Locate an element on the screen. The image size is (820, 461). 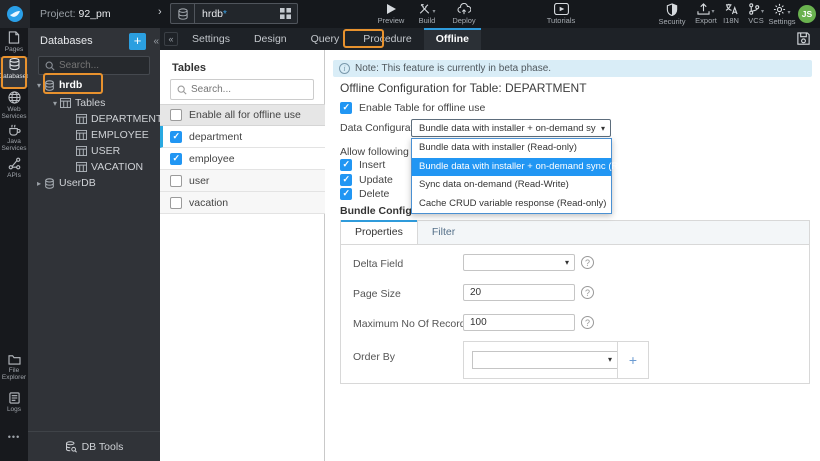
security-button: Security is located at coordinates (672, 14).